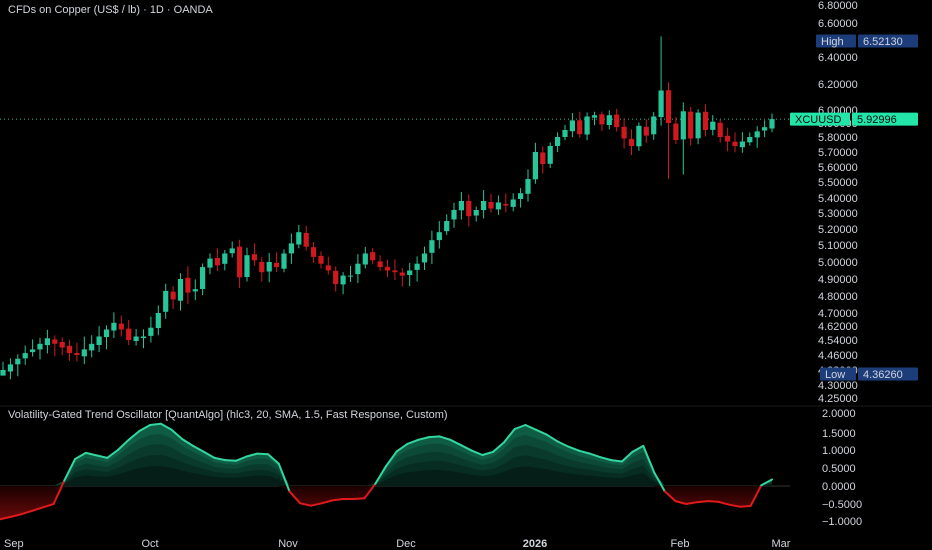 The image size is (932, 550). I want to click on date-axis-label: Nov, so click(288, 544).